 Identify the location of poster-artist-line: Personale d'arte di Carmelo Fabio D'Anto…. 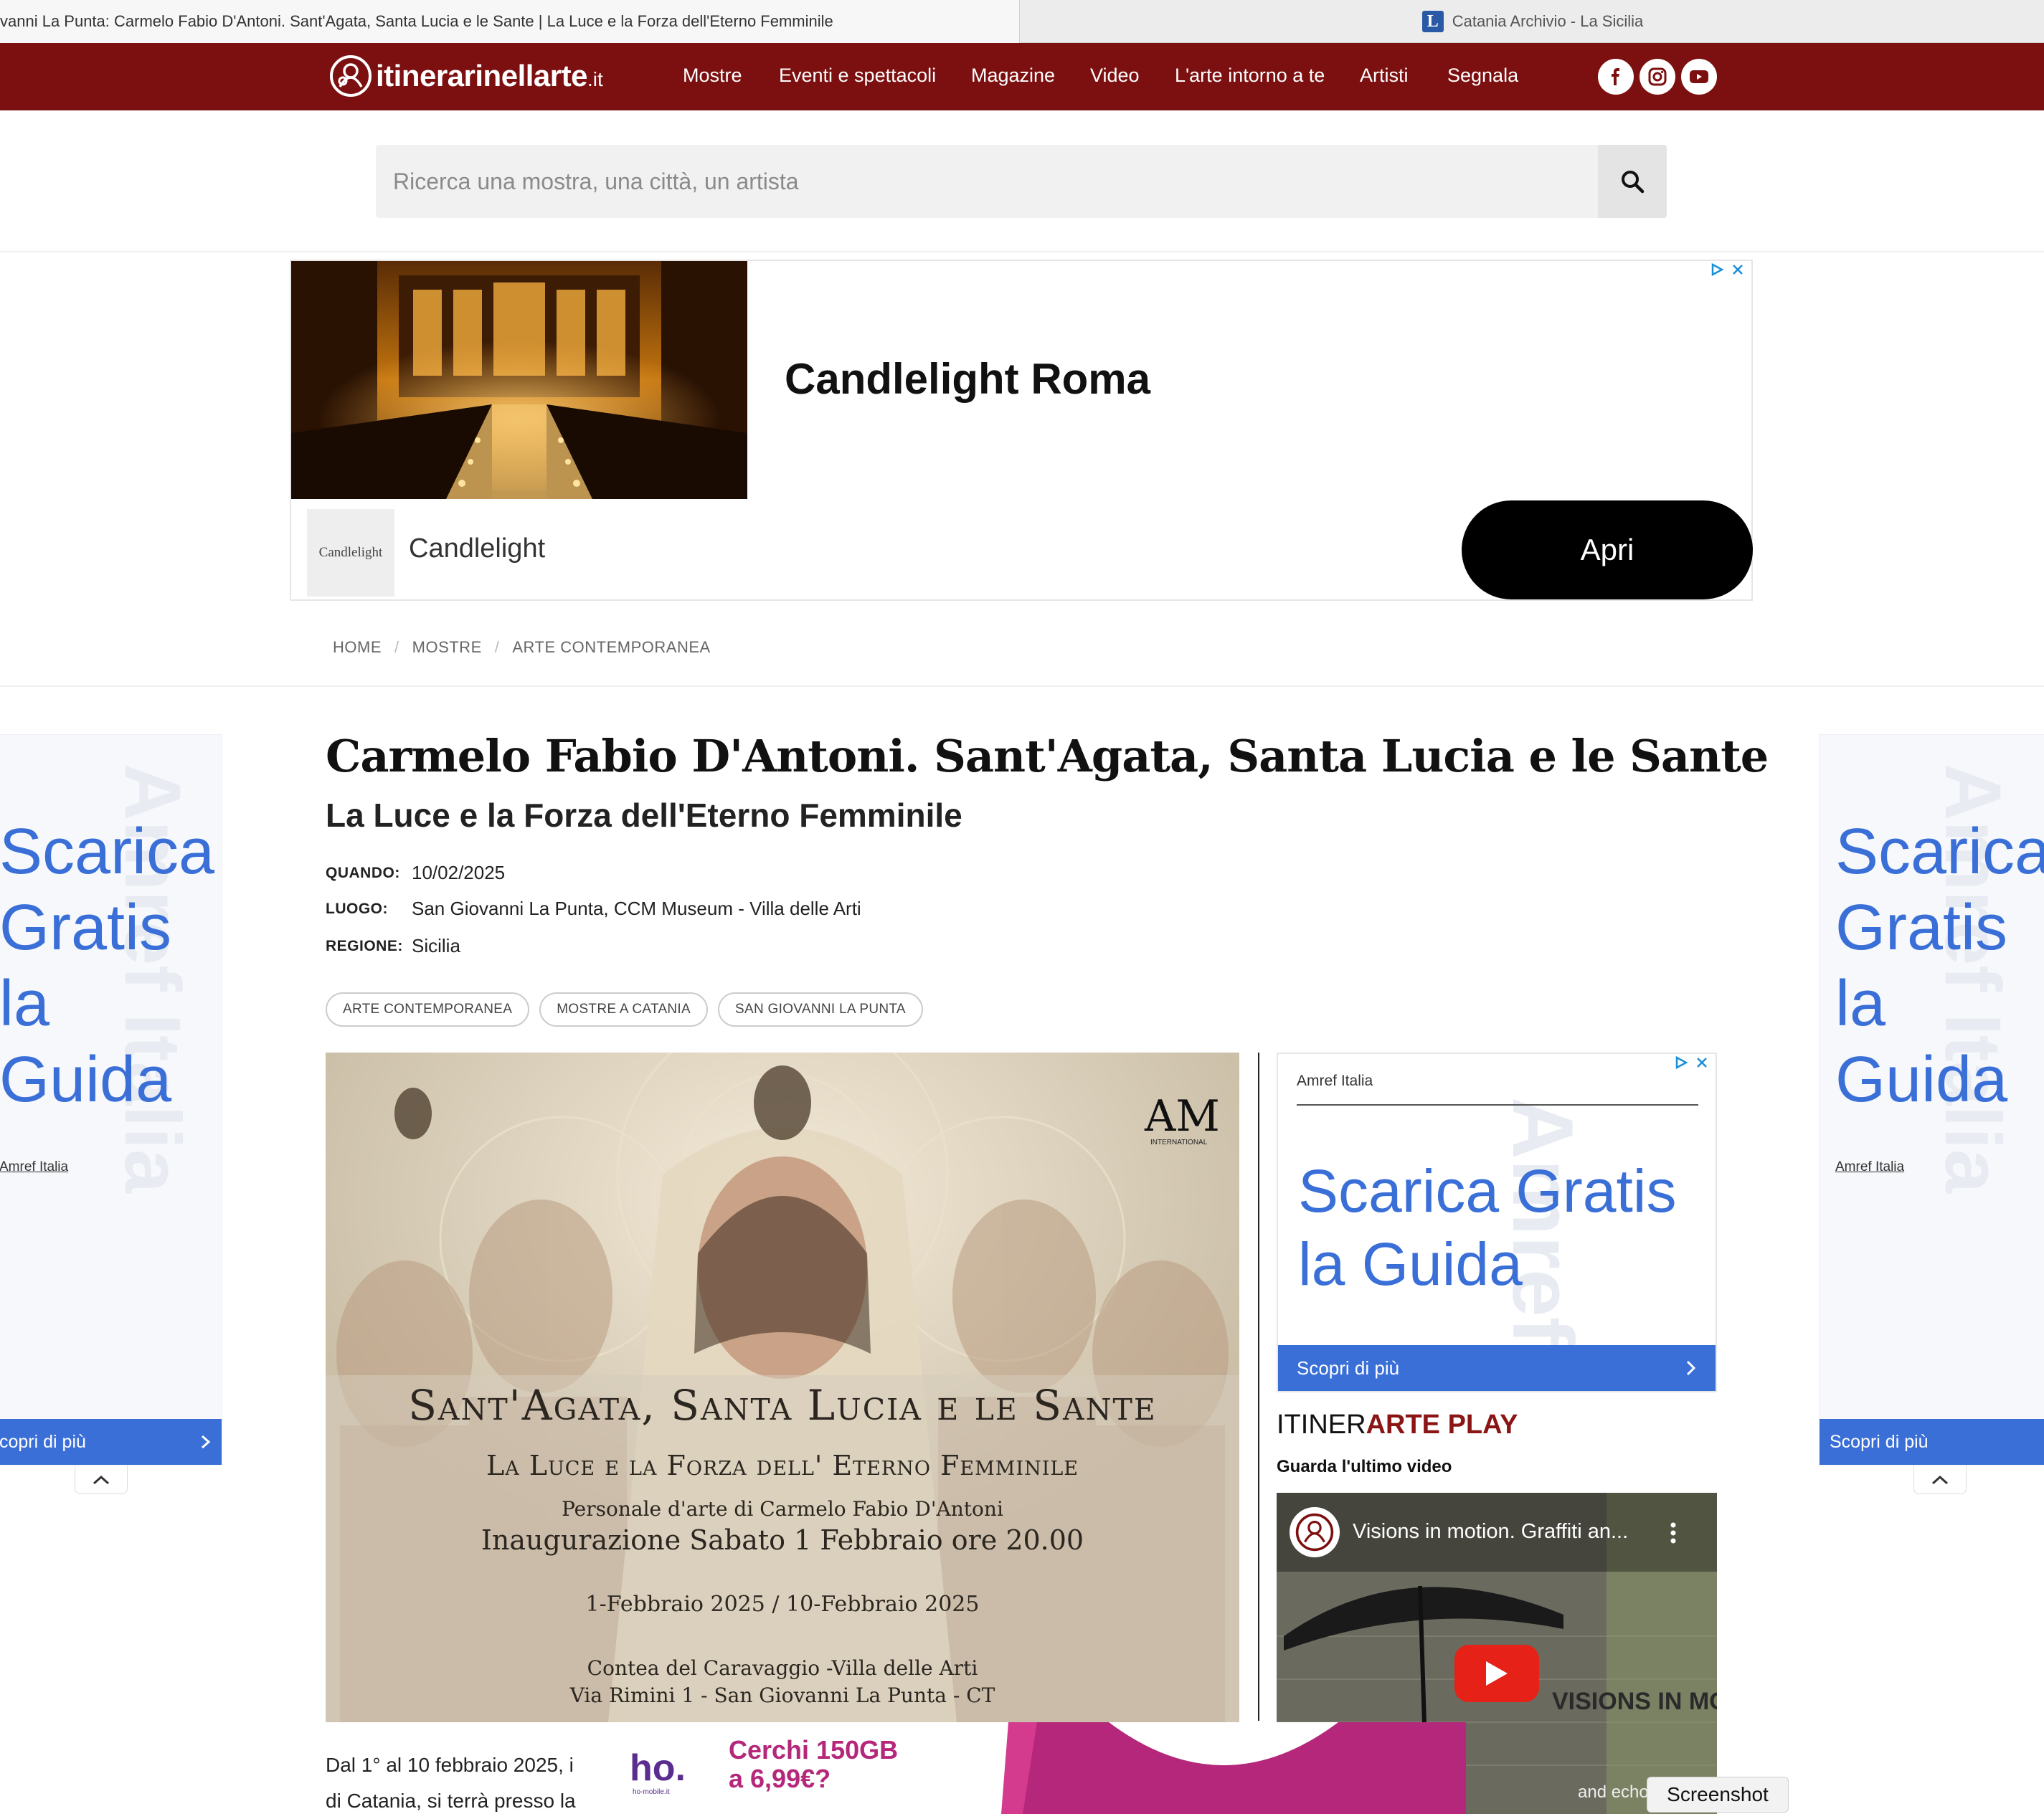
(782, 1509).